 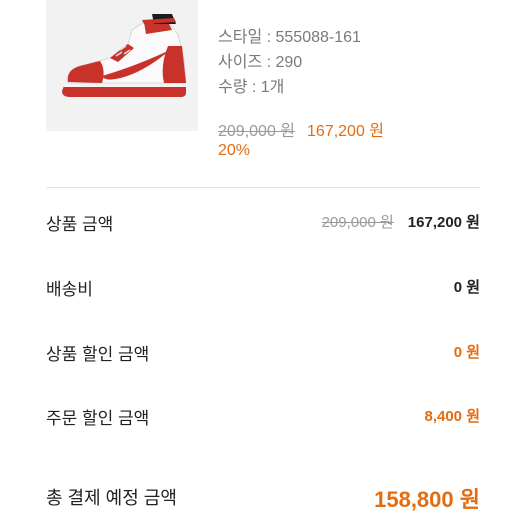 I want to click on product-amount: 167,200 원, so click(x=443, y=222).